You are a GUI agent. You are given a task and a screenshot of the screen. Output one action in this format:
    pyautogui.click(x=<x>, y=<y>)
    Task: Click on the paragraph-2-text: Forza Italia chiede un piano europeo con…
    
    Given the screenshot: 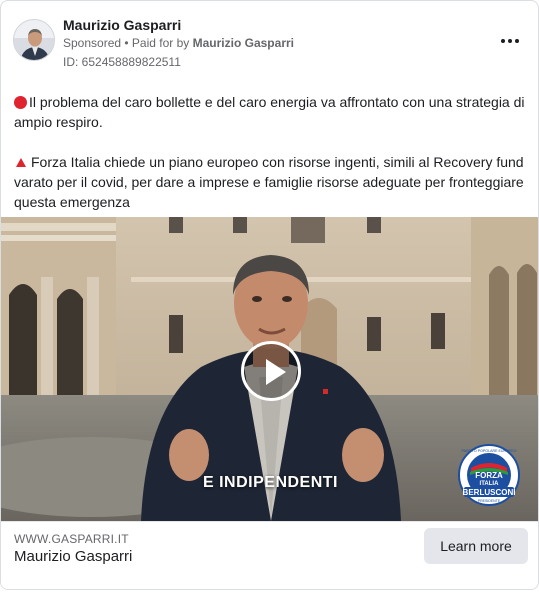 What is the action you would take?
    pyautogui.click(x=269, y=182)
    